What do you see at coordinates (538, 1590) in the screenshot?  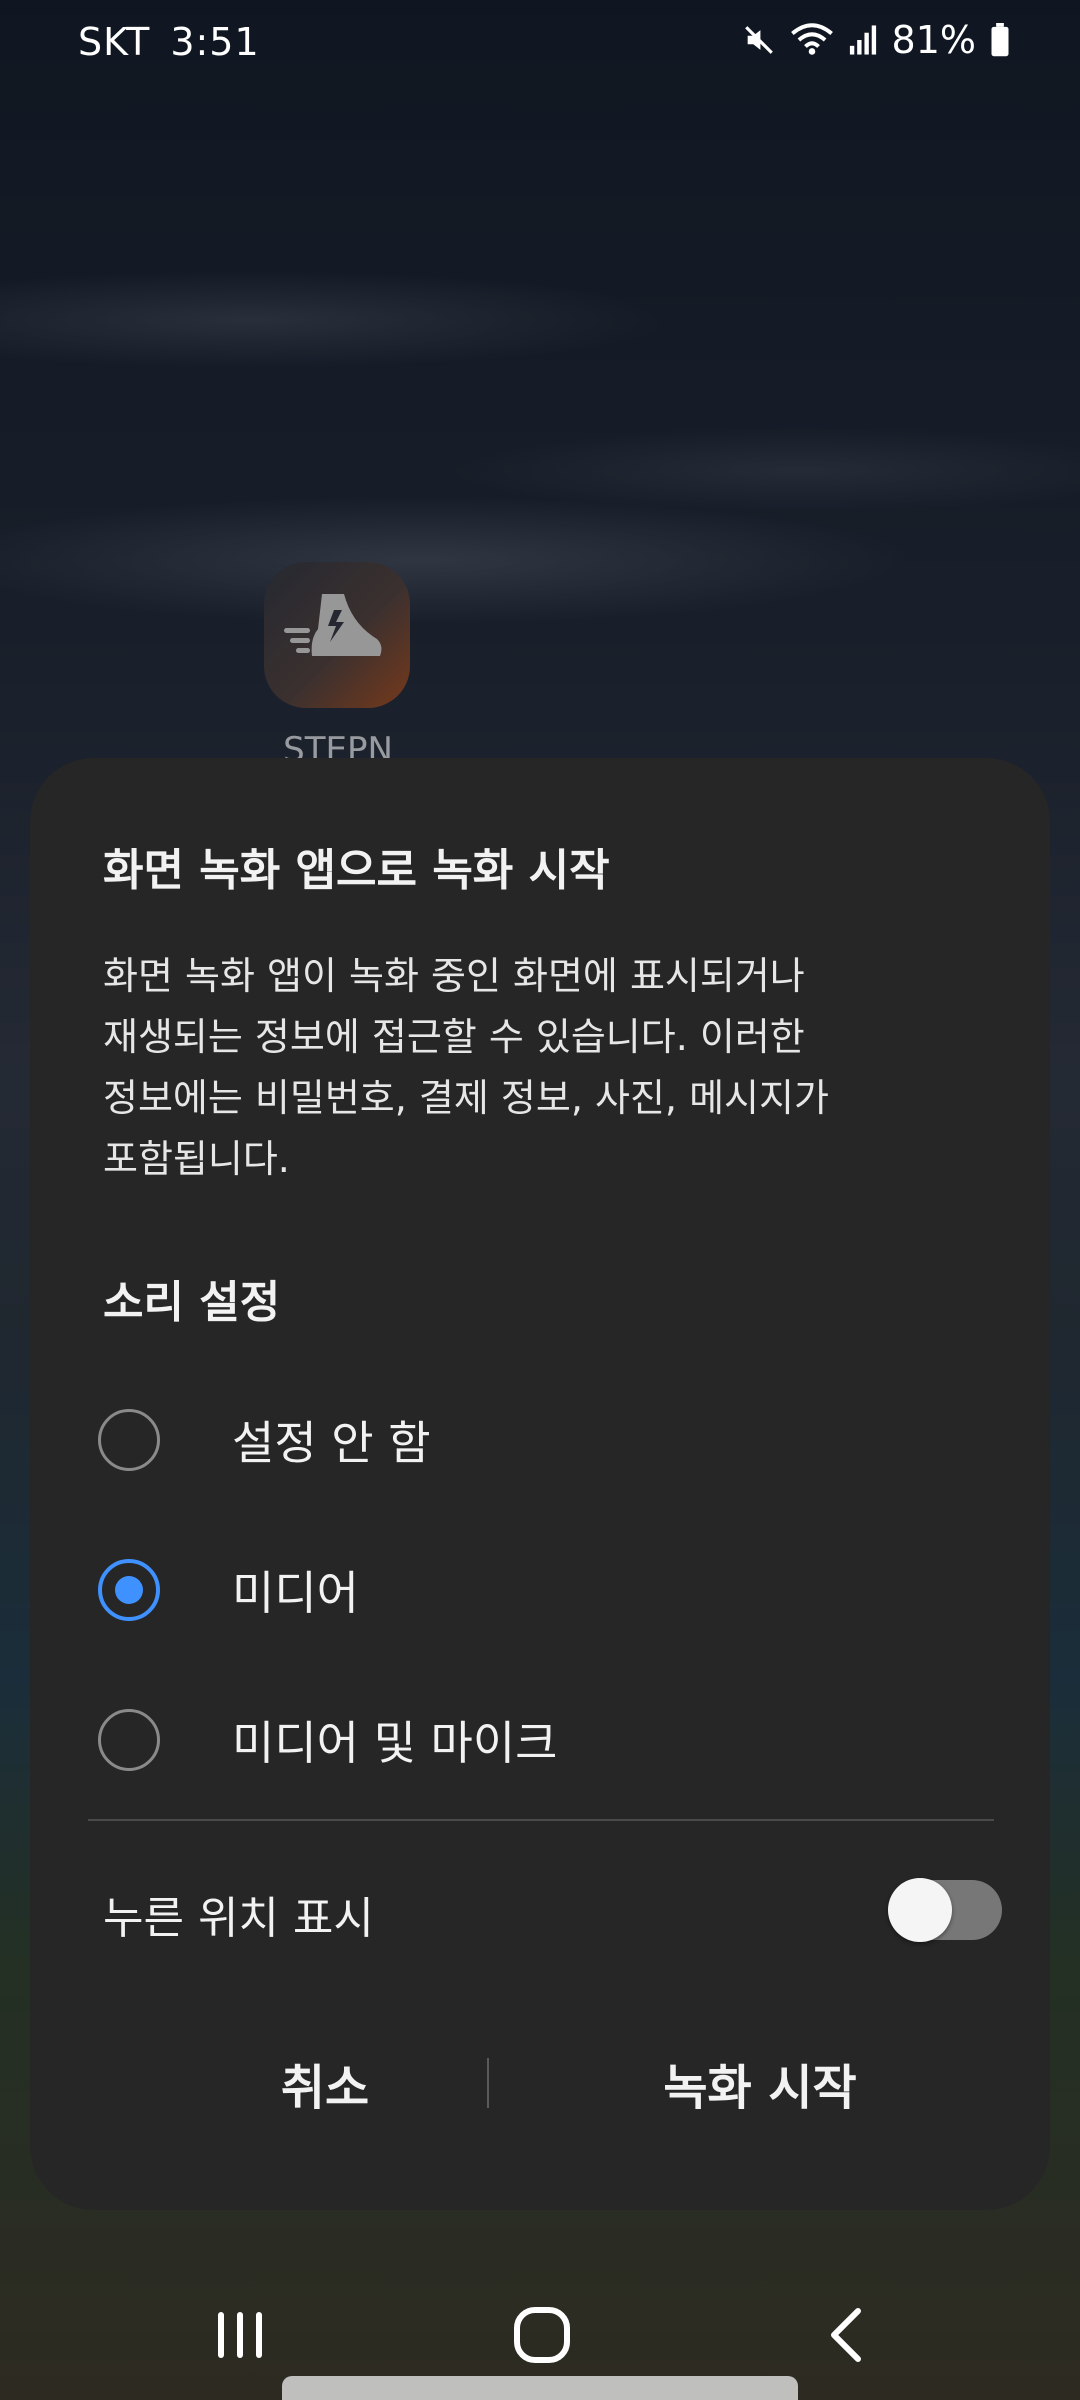 I see `radio-option-media: 미디어` at bounding box center [538, 1590].